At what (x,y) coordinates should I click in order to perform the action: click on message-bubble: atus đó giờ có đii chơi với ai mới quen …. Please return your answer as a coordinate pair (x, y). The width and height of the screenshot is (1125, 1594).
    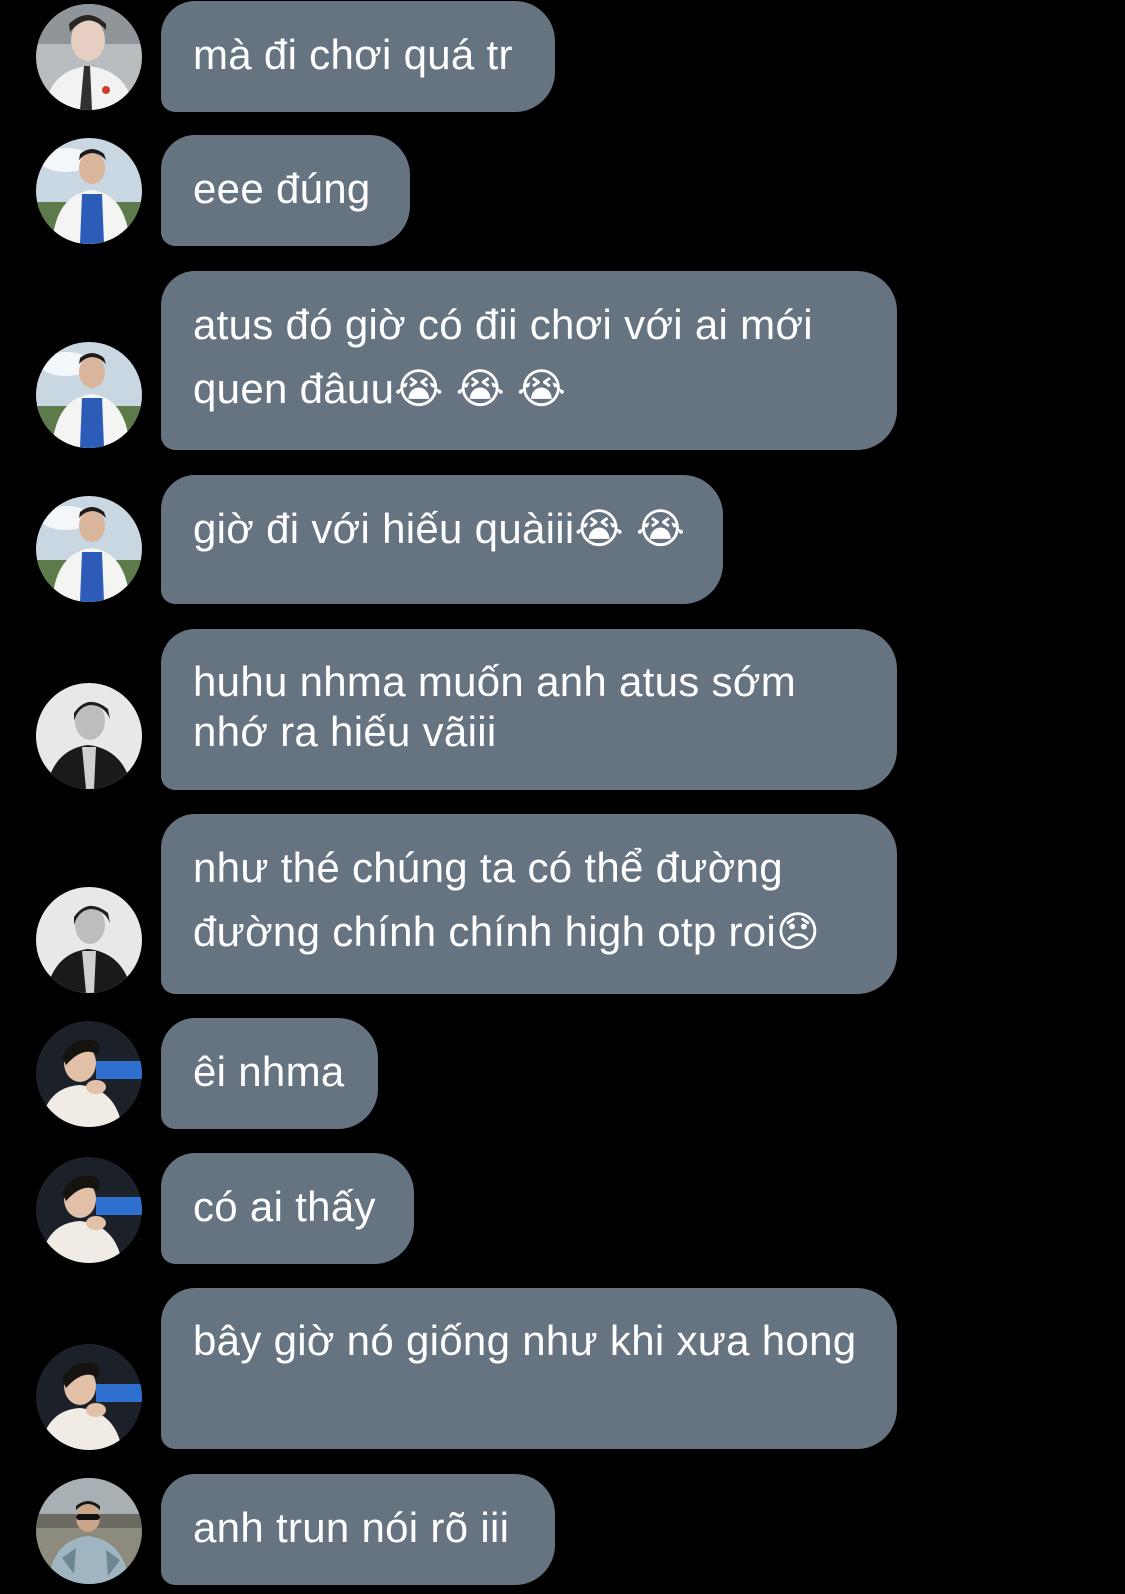
    Looking at the image, I should click on (529, 360).